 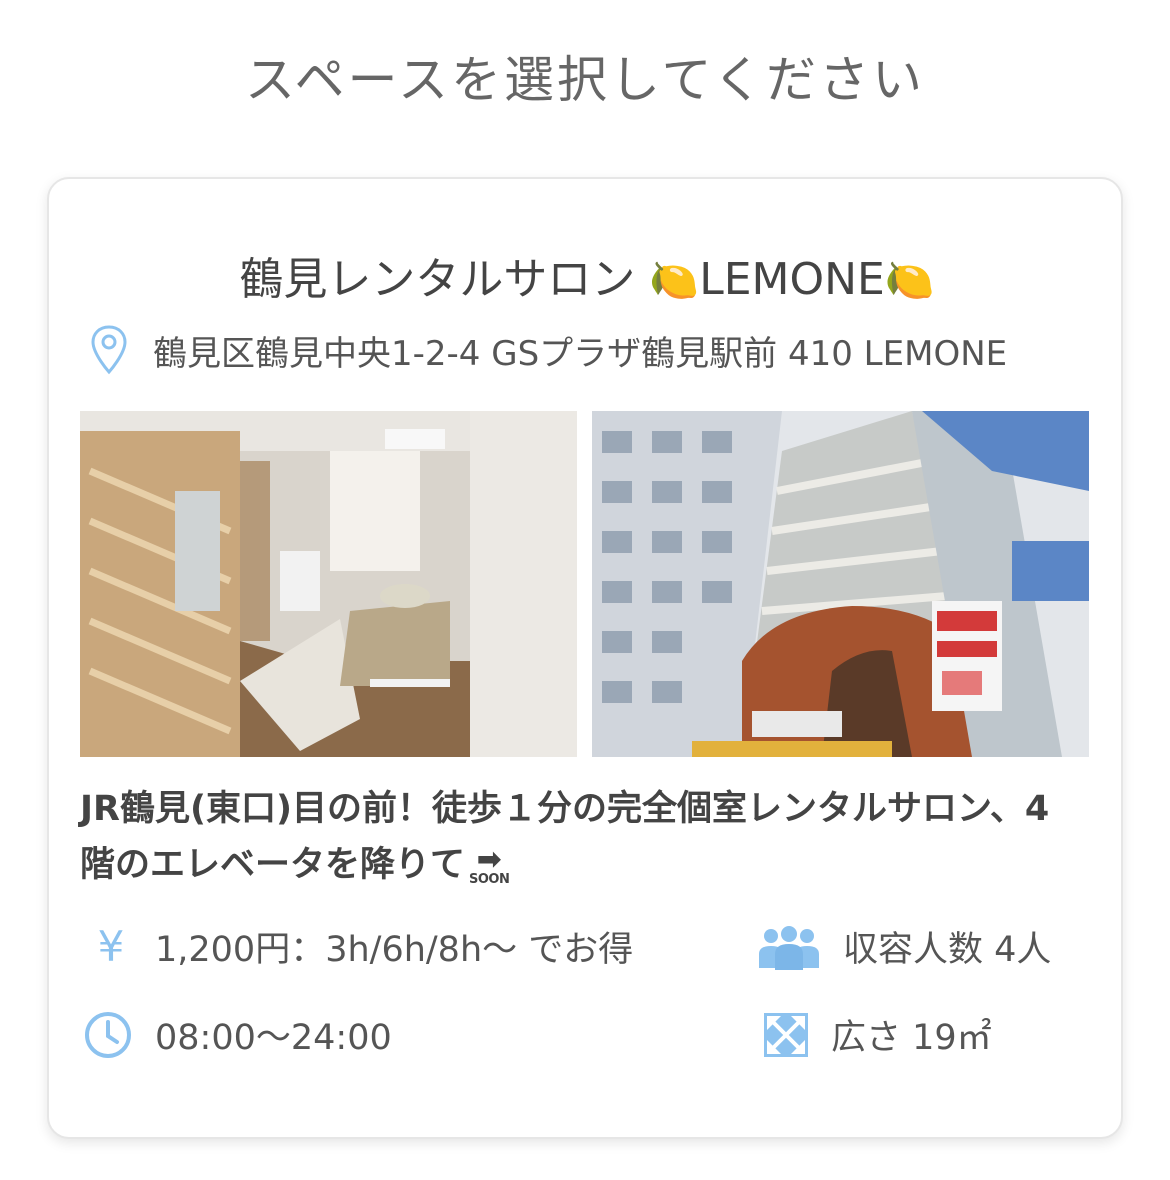 I want to click on space-name-text: 鶴見レンタルサロン, so click(x=444, y=279).